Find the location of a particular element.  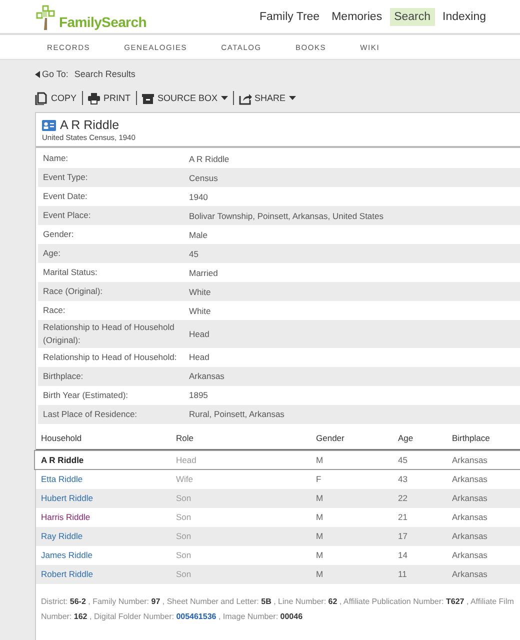

record-title: A R Riddle is located at coordinates (90, 125).